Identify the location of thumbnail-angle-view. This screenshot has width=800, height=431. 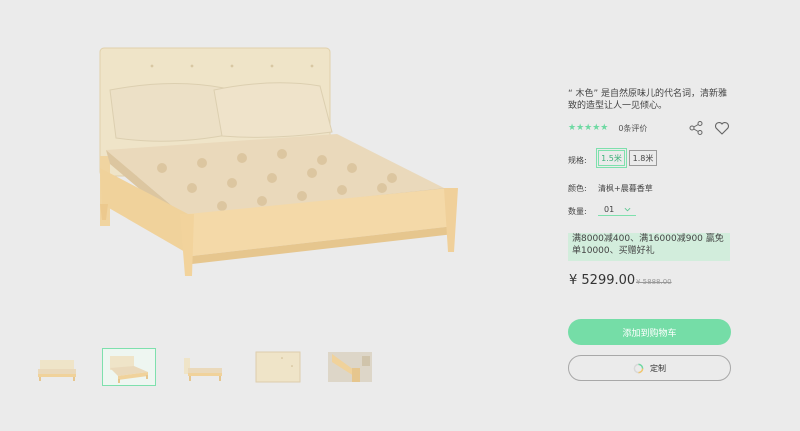
(129, 367).